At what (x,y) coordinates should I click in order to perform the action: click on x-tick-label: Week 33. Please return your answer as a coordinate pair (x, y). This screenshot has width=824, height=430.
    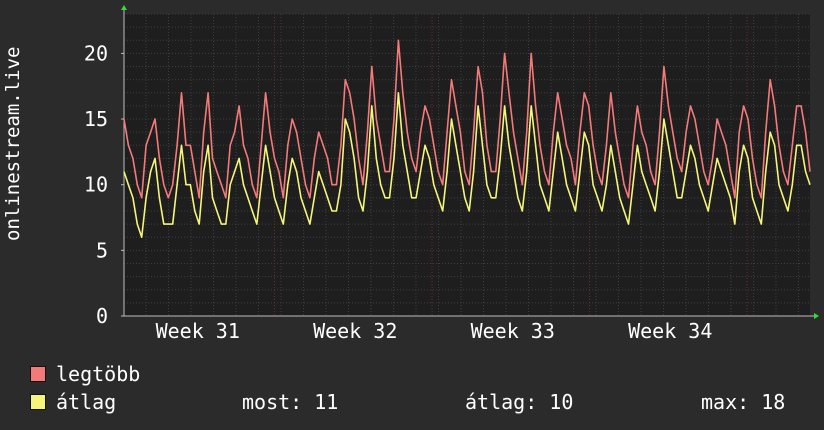
    Looking at the image, I should click on (513, 331).